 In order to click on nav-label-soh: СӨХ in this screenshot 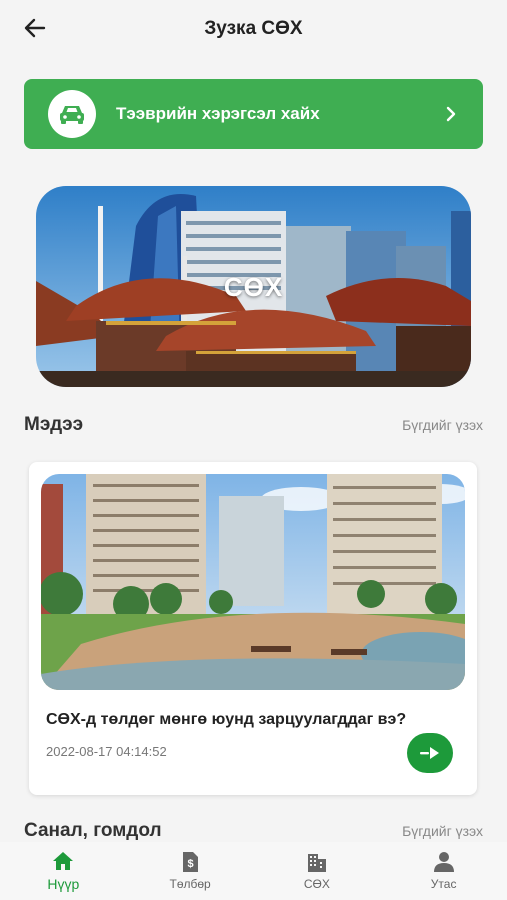, I will do `click(316, 884)`.